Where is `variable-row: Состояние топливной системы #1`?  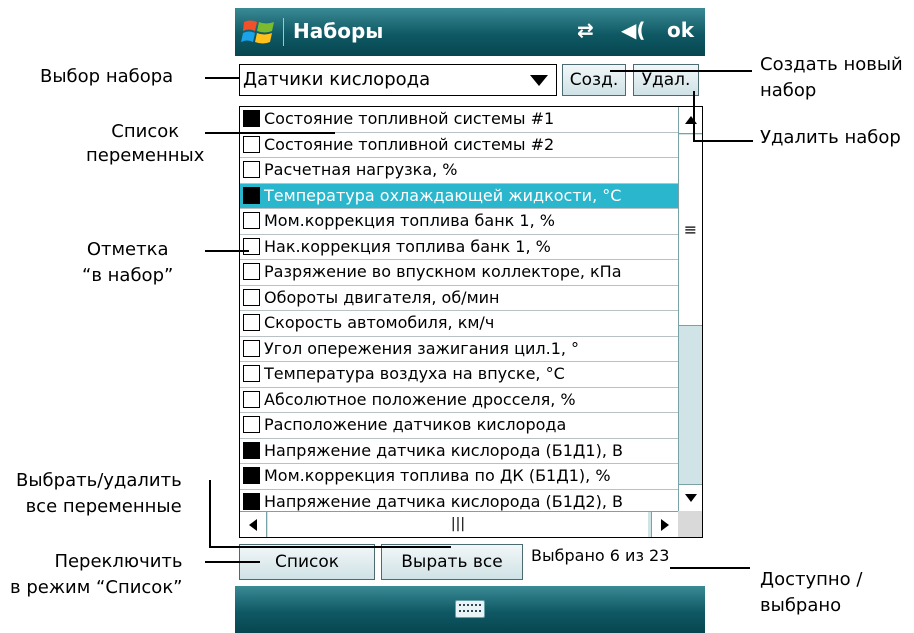
variable-row: Состояние топливной системы #1 is located at coordinates (459, 120).